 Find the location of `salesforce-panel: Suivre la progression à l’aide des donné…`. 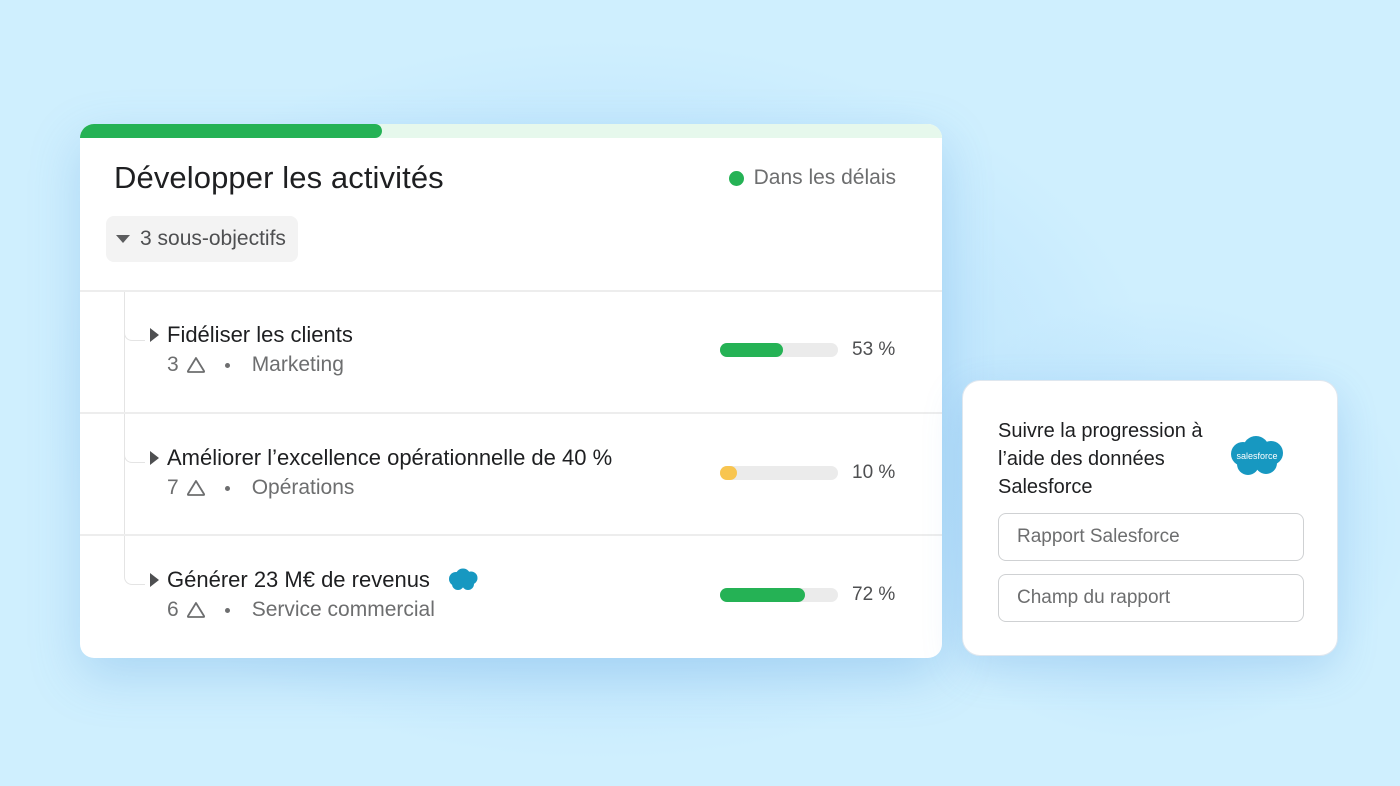

salesforce-panel: Suivre la progression à l’aide des donné… is located at coordinates (1150, 518).